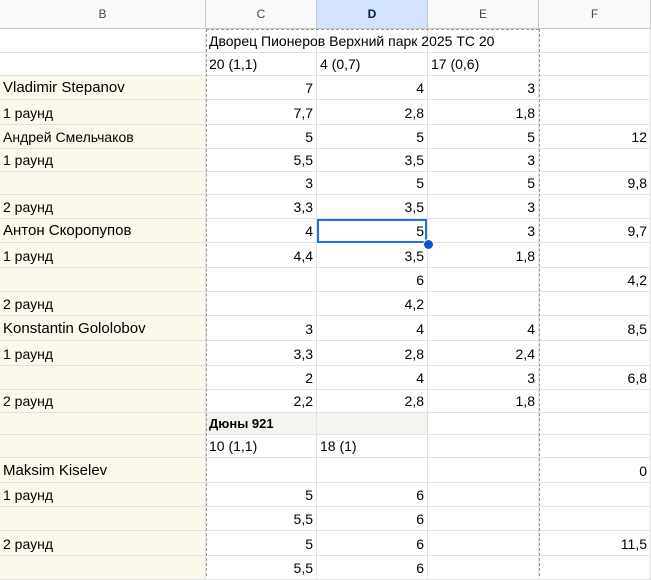  I want to click on cell-d-row-20: 6, so click(372, 495).